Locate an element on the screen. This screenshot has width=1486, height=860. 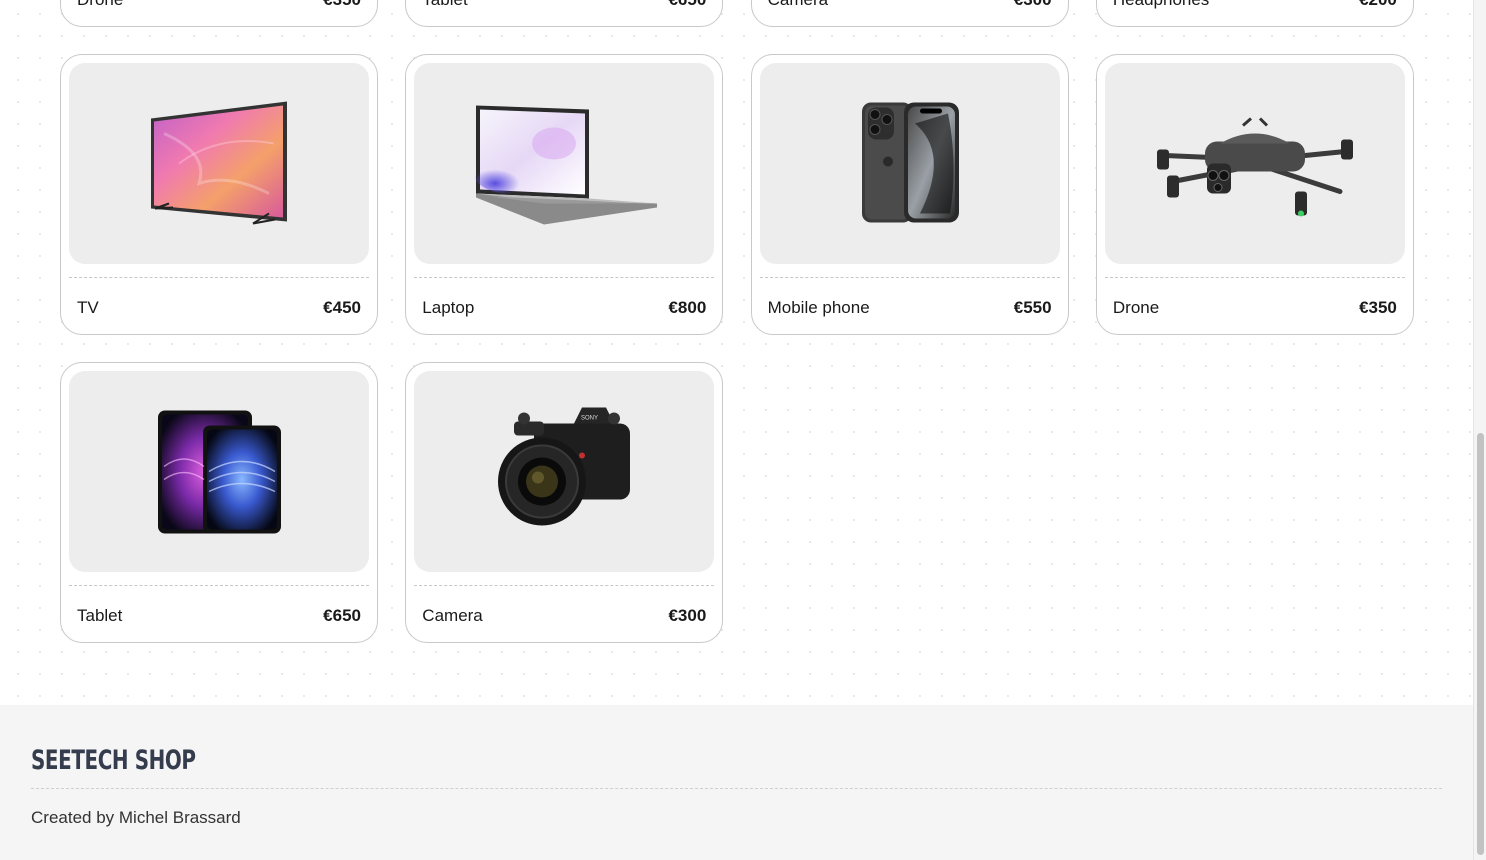
footer-brand: SEETECH SHOP is located at coordinates (113, 760).